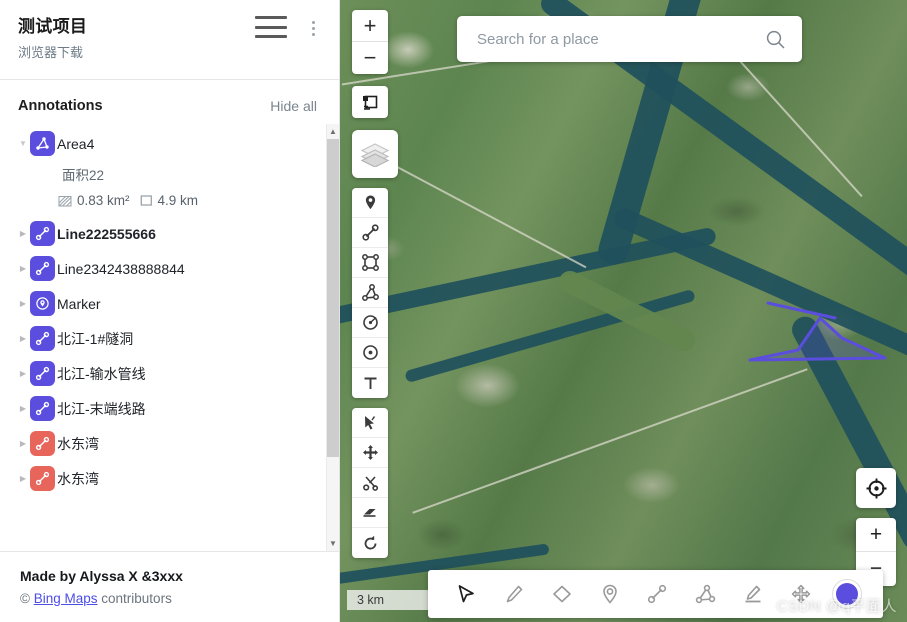 The height and width of the screenshot is (622, 907). I want to click on color-swatch, so click(846, 594).